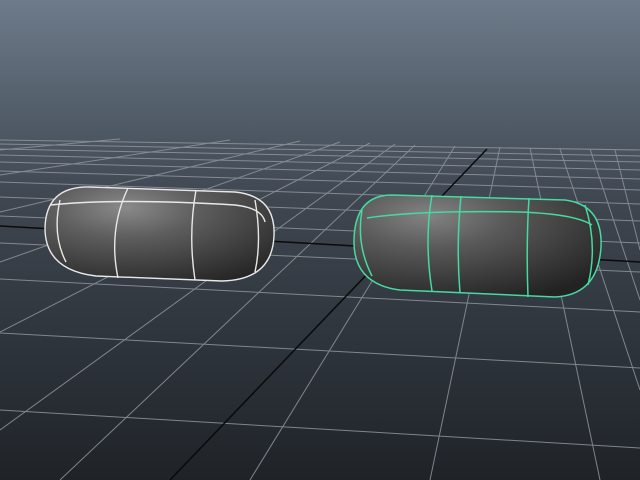  I want to click on capsule-mesh, so click(160, 233).